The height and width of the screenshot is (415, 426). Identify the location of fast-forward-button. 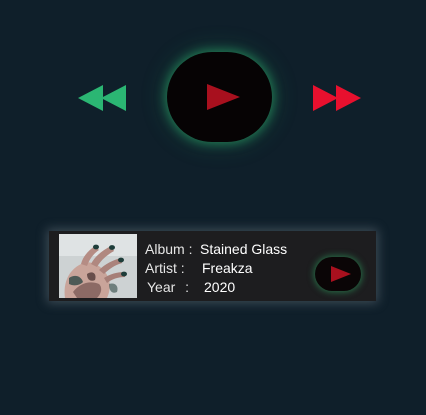
(337, 98).